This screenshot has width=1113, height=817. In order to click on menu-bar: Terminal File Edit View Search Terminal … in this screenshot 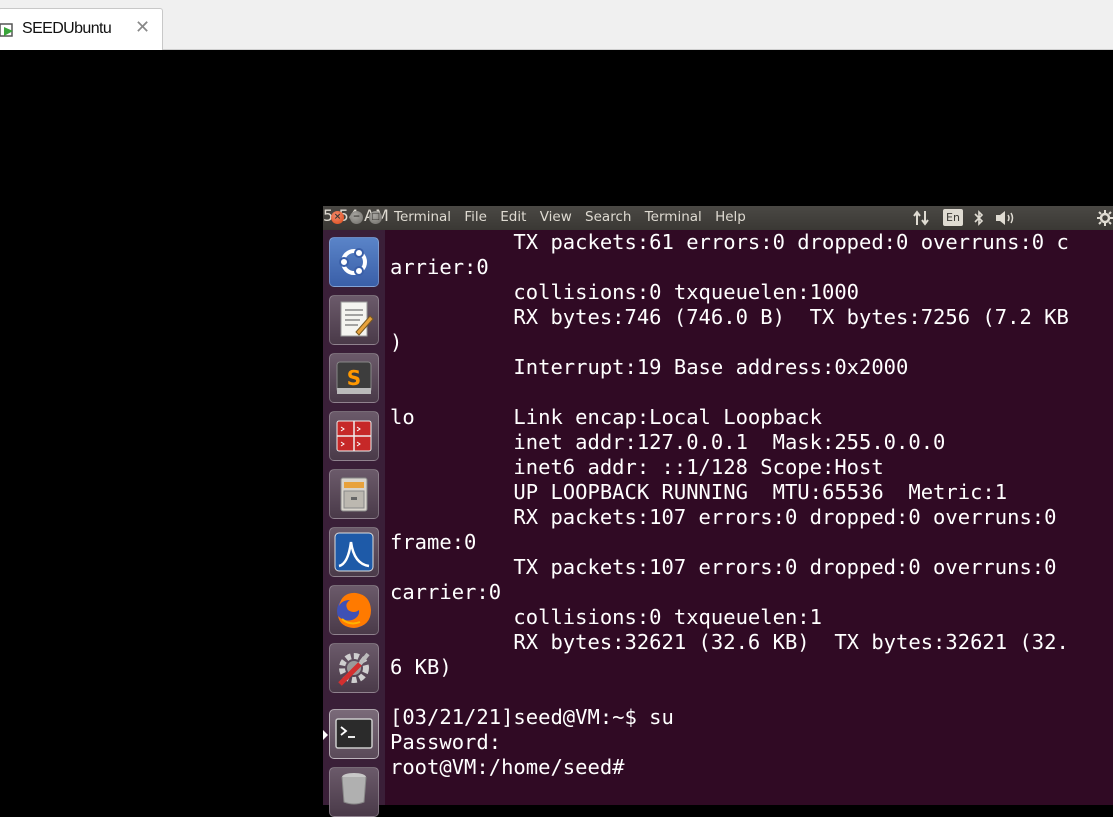, I will do `click(574, 217)`.